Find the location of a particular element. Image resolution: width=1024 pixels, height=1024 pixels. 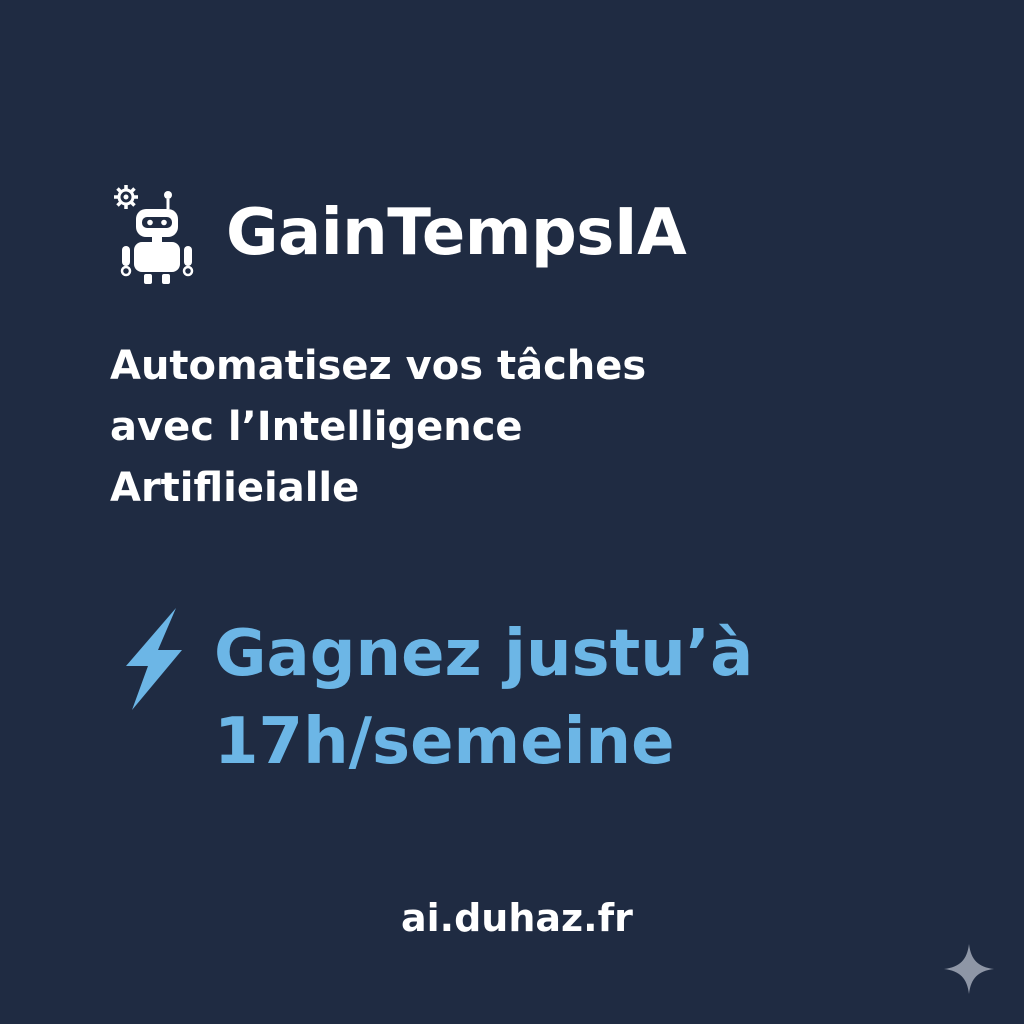

brand-header: GainTempsIA is located at coordinates (399, 233).